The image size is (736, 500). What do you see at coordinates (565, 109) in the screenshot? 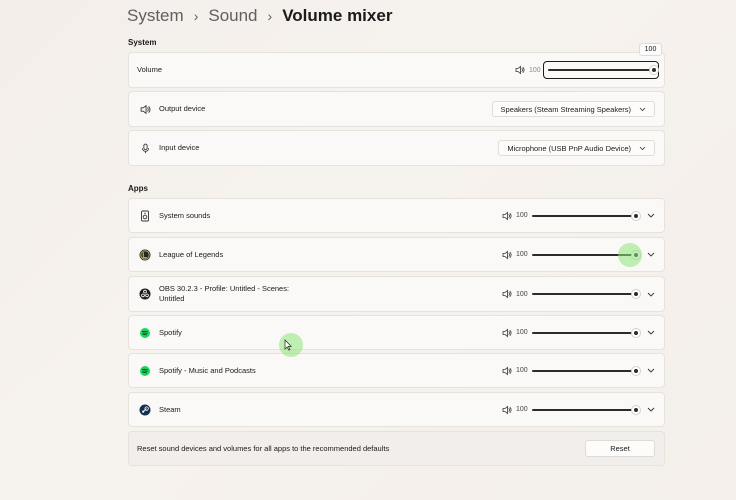
I see `output-device-value: Speakers (Steam Streaming Speakers)` at bounding box center [565, 109].